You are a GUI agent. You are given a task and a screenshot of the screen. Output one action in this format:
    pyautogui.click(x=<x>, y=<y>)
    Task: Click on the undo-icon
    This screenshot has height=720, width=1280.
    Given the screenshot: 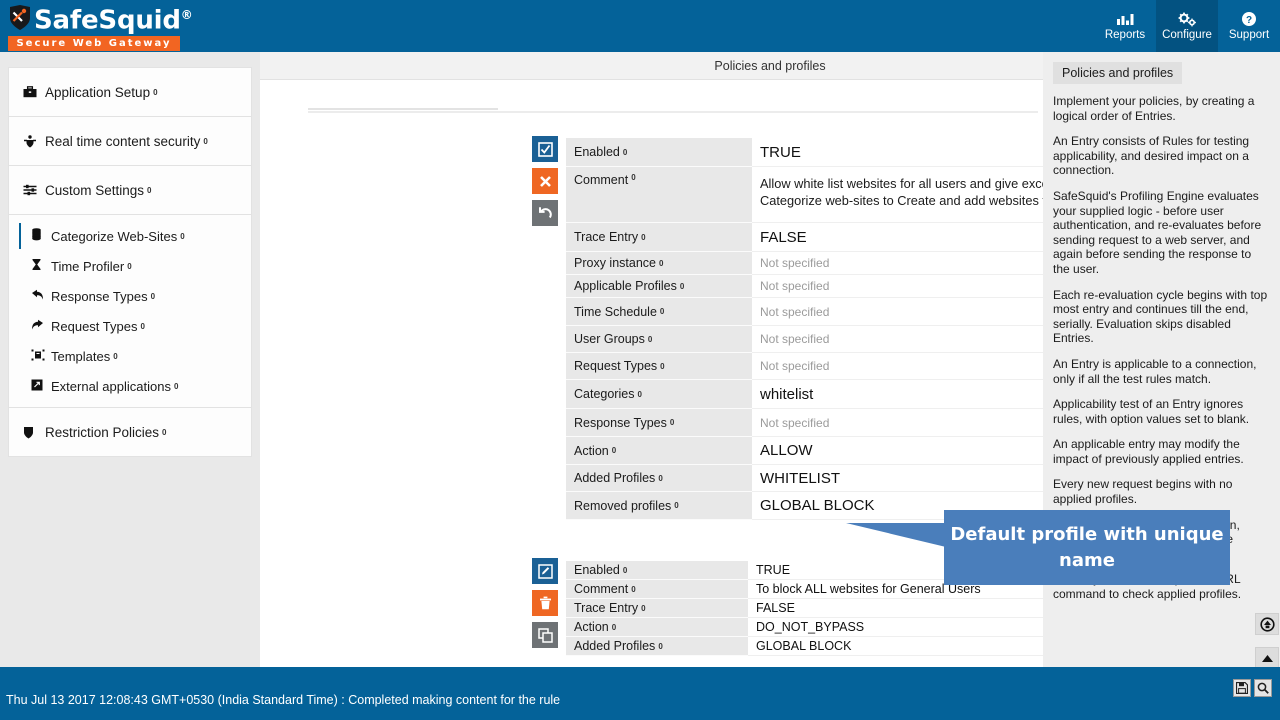 What is the action you would take?
    pyautogui.click(x=545, y=213)
    